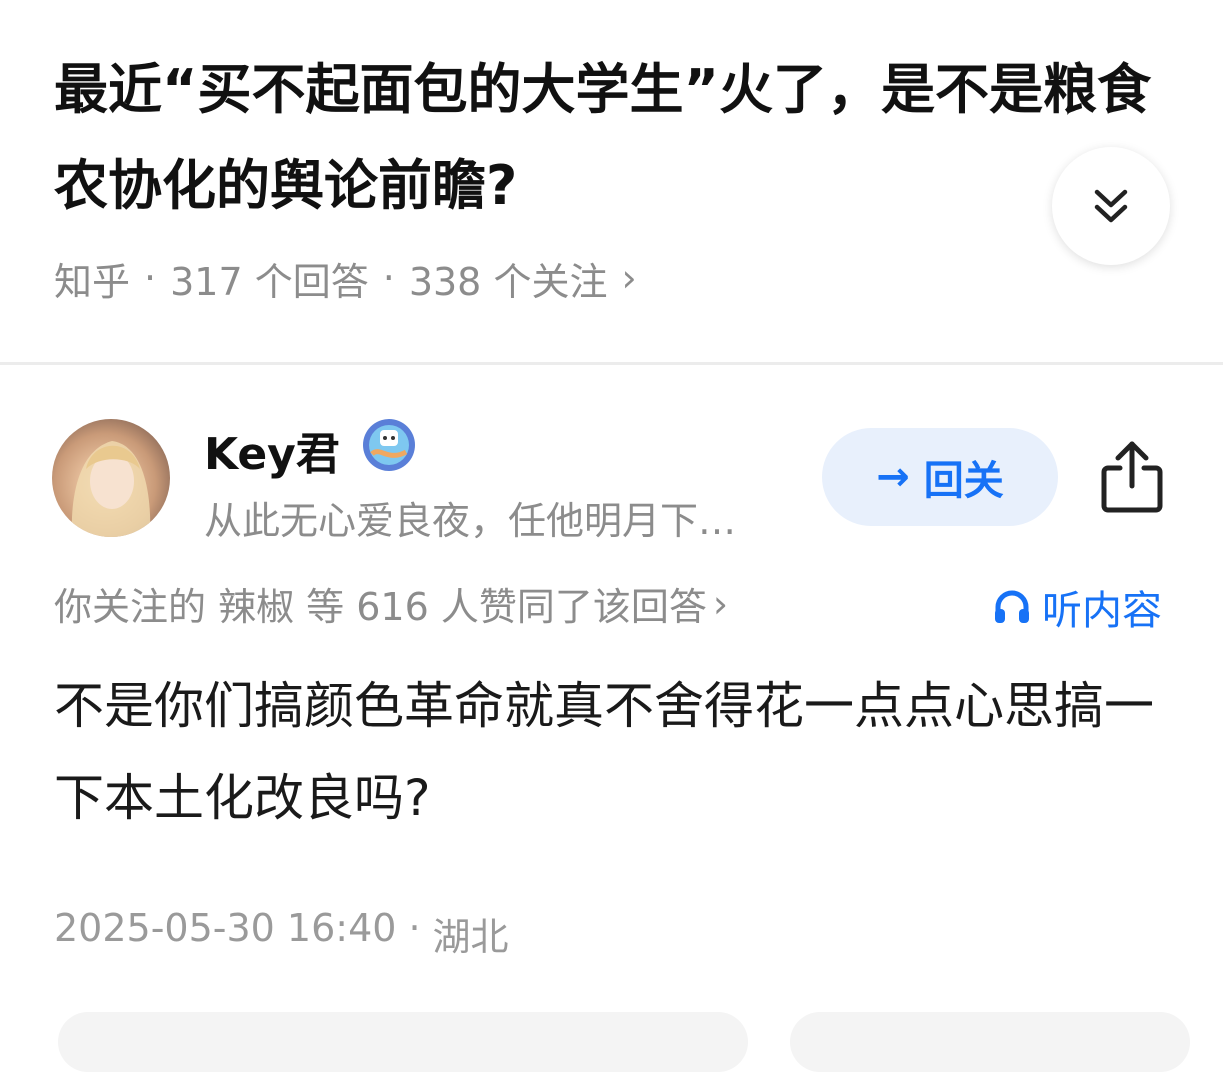  I want to click on listen-button: 听内容, so click(1077, 607).